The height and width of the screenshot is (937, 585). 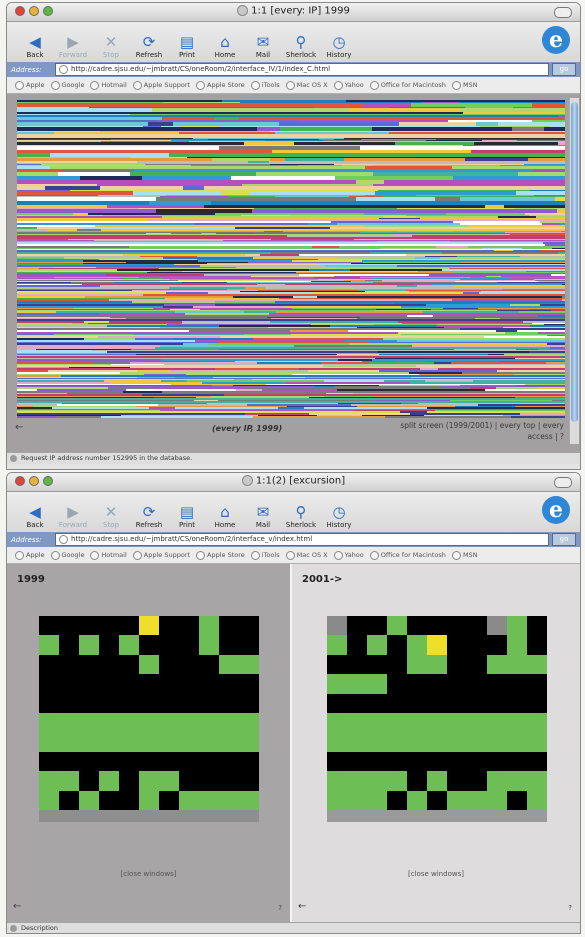 What do you see at coordinates (301, 42) in the screenshot?
I see `sherlock-icon: ⚲` at bounding box center [301, 42].